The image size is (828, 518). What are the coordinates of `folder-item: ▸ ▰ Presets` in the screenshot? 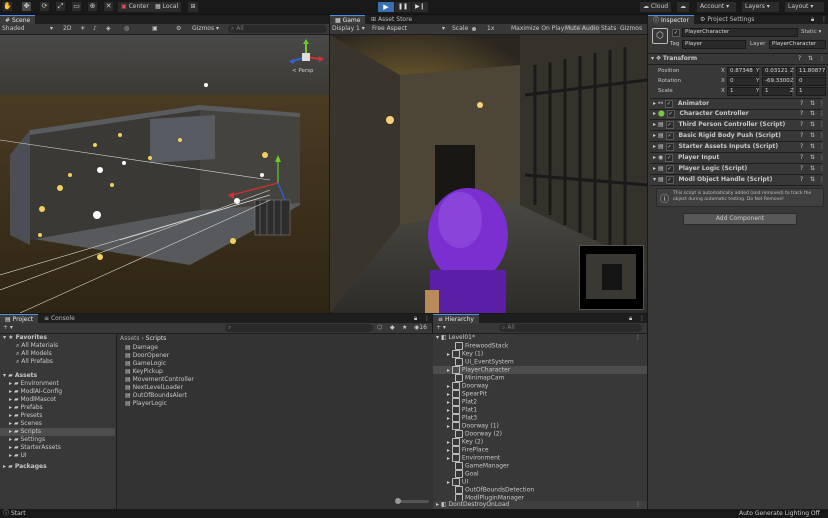 It's located at (57, 416).